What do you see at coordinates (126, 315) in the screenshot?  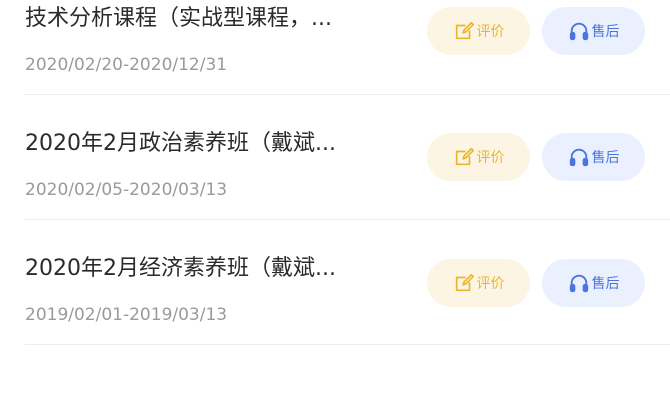 I see `course-date-range: 2019/02/01-2019/03/13` at bounding box center [126, 315].